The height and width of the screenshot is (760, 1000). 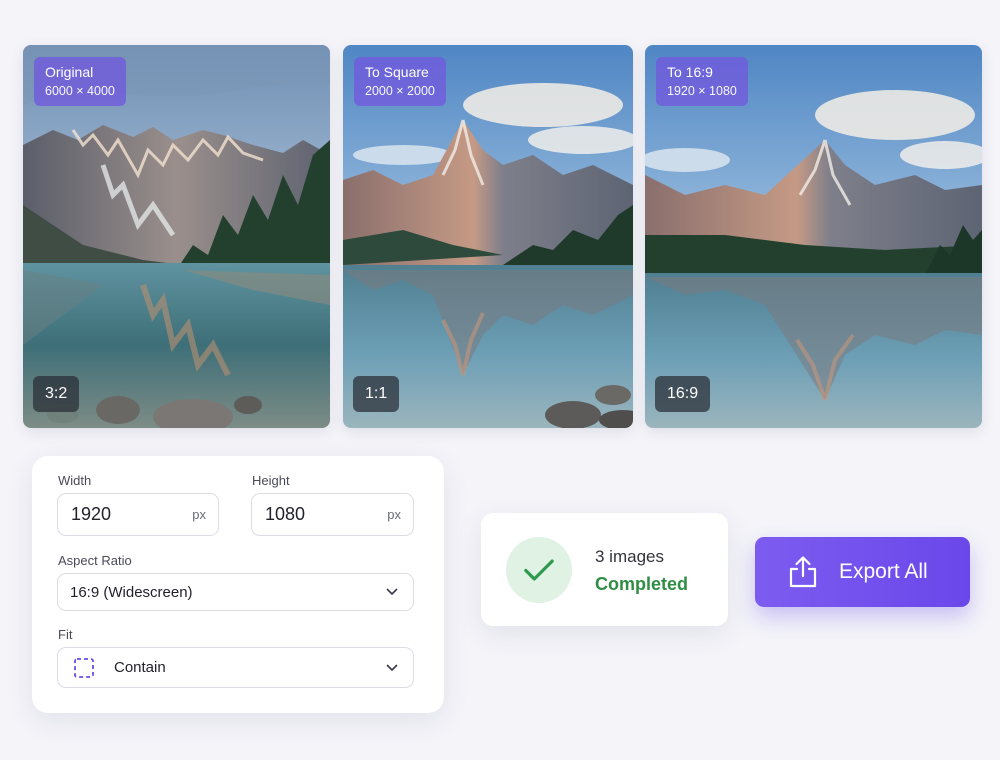 What do you see at coordinates (65, 634) in the screenshot?
I see `fit-label: Fit` at bounding box center [65, 634].